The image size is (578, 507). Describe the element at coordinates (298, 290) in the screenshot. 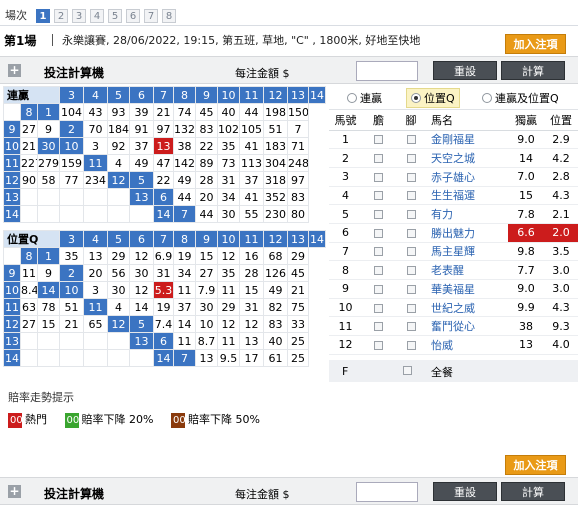

I see `place_q-odds-cell: 21` at that location.